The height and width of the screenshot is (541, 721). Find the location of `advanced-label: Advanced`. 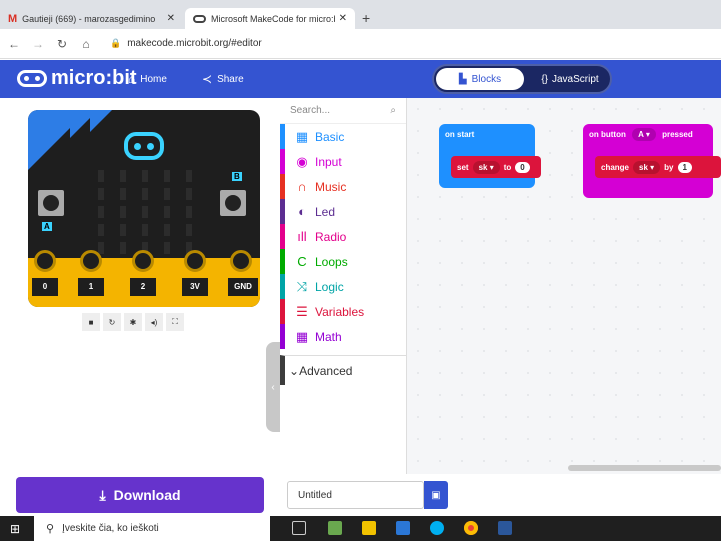

advanced-label: Advanced is located at coordinates (326, 370).